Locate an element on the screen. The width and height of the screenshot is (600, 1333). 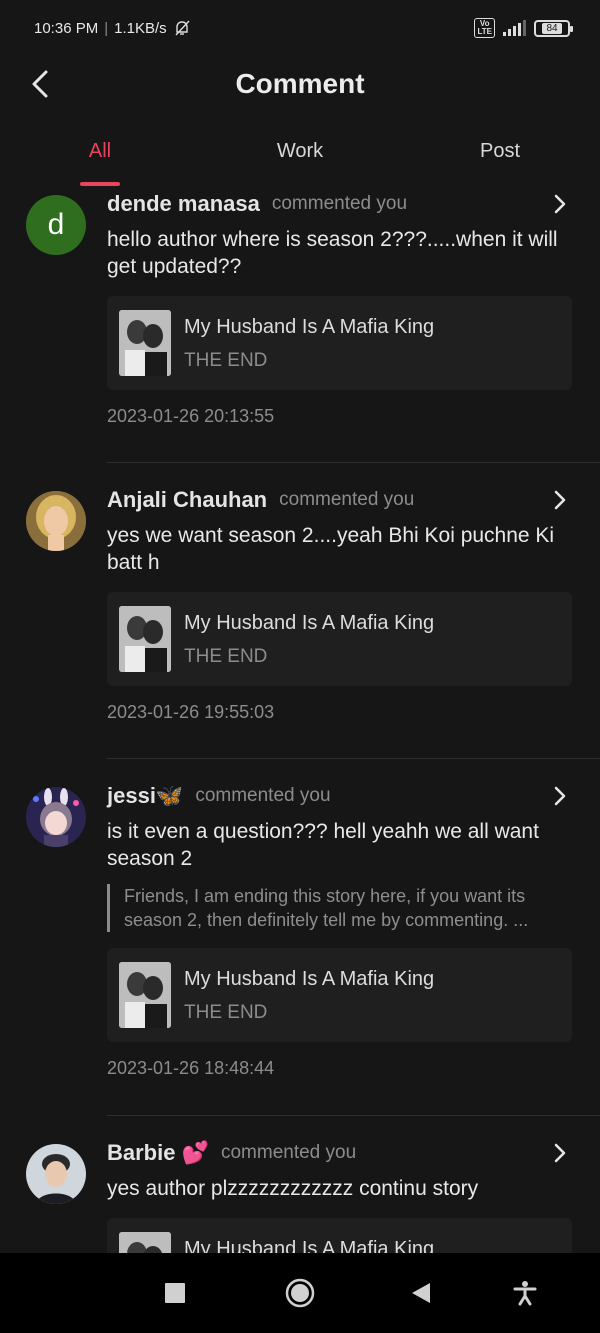
volte-icon: Vo LTE is located at coordinates (484, 28).